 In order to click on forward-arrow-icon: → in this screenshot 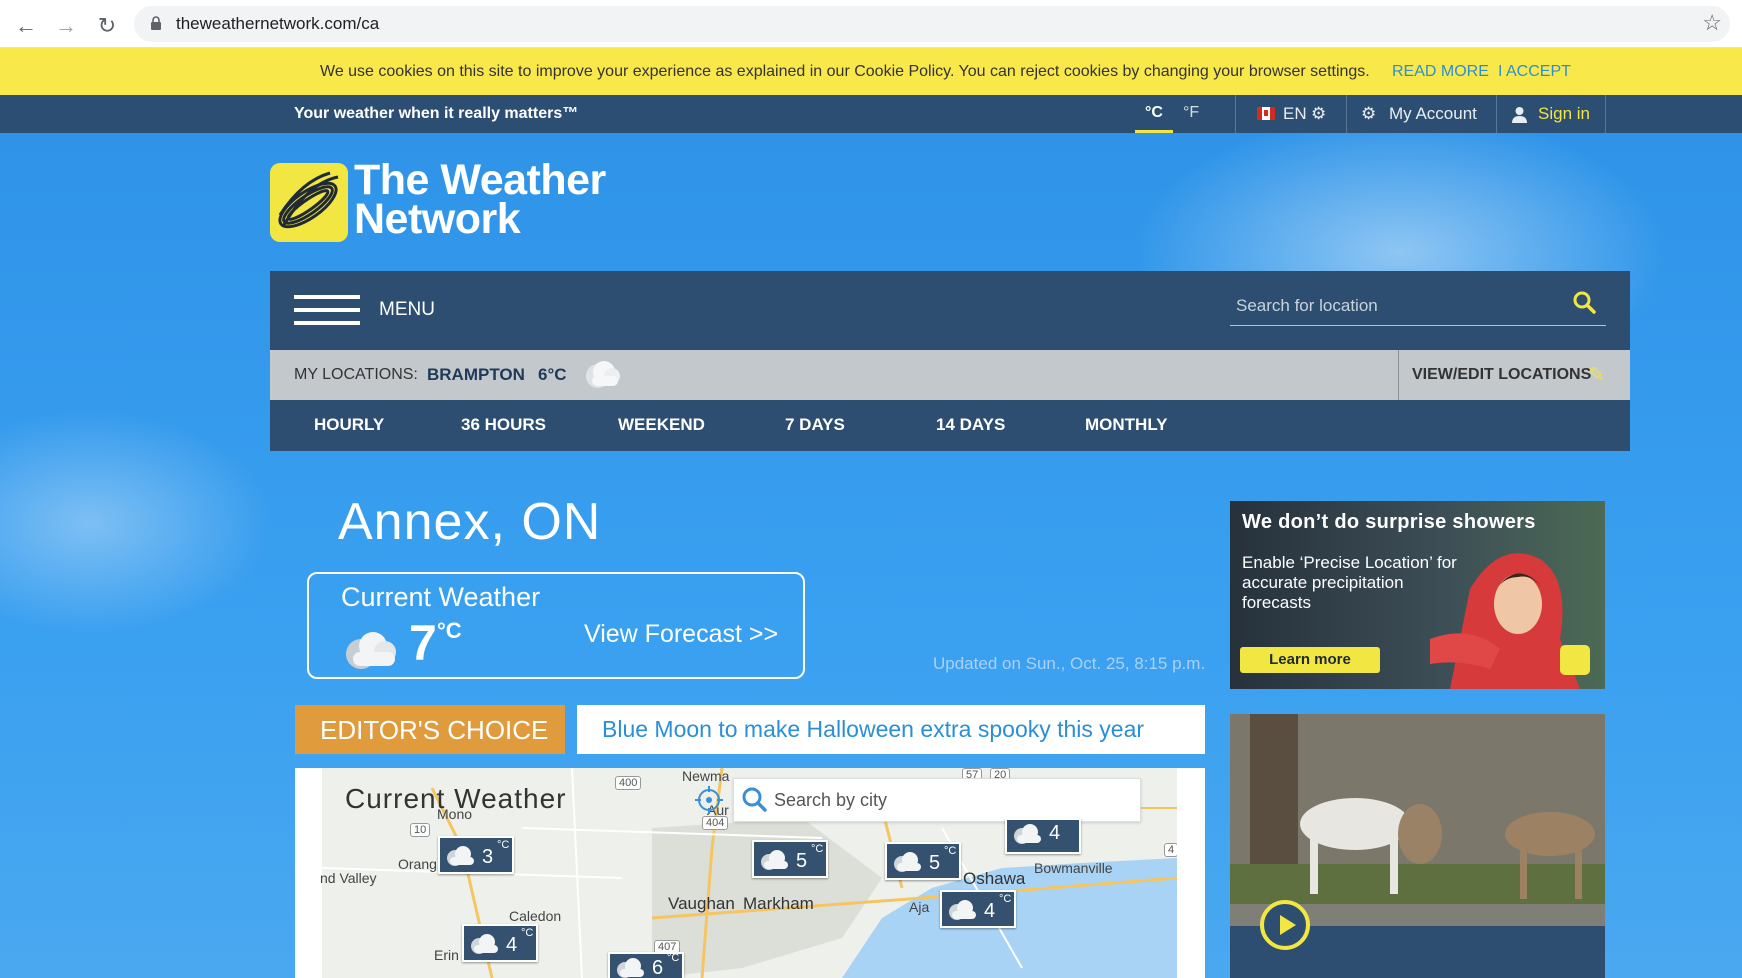, I will do `click(66, 26)`.